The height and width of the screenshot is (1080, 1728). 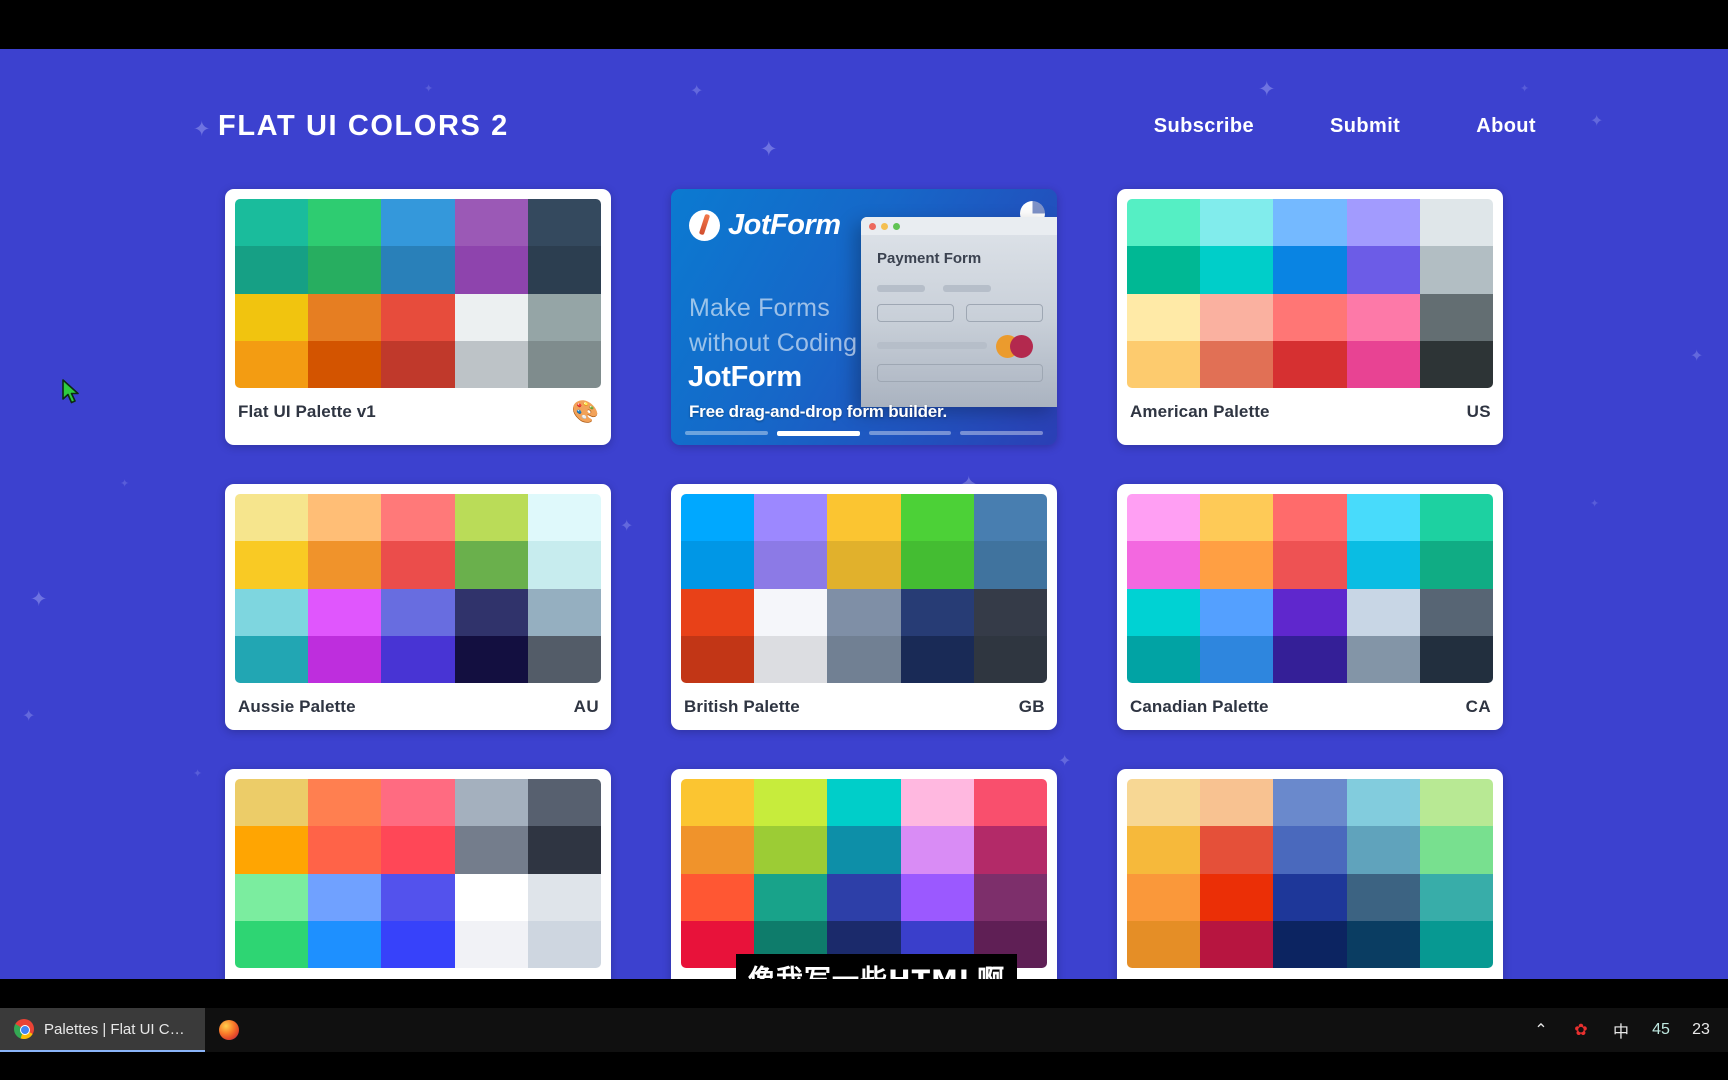 I want to click on palette-card: Canadian Palette CA, so click(x=1310, y=607).